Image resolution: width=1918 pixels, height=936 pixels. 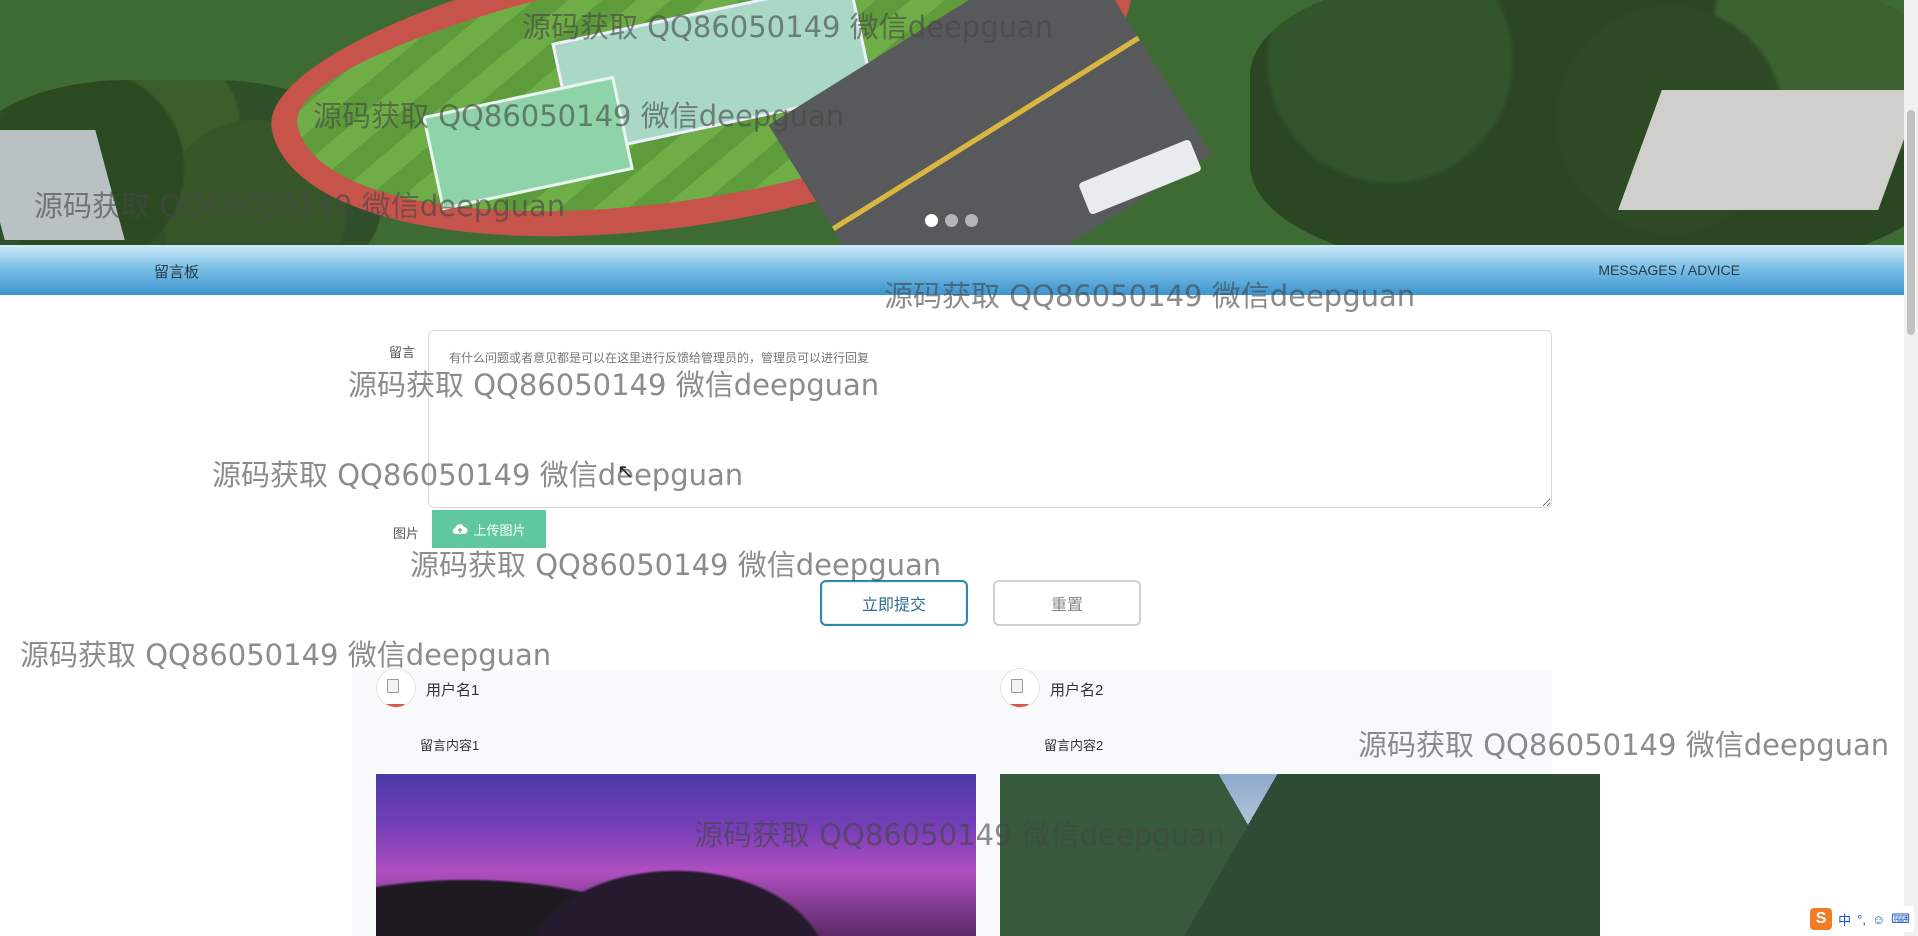 What do you see at coordinates (1669, 270) in the screenshot?
I see `section-subtitle: MESSAGES / ADVICE` at bounding box center [1669, 270].